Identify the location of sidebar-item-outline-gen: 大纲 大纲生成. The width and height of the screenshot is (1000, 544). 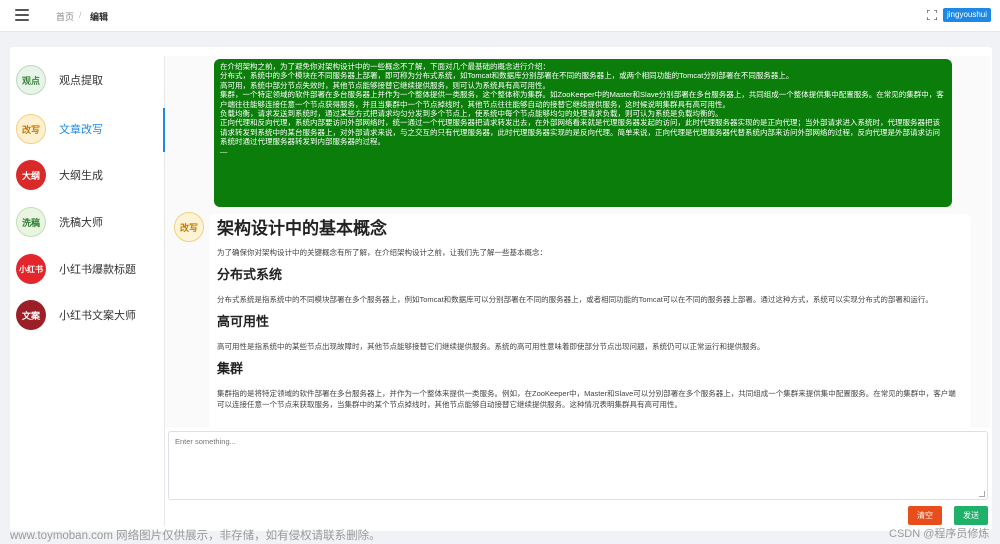
(89, 175).